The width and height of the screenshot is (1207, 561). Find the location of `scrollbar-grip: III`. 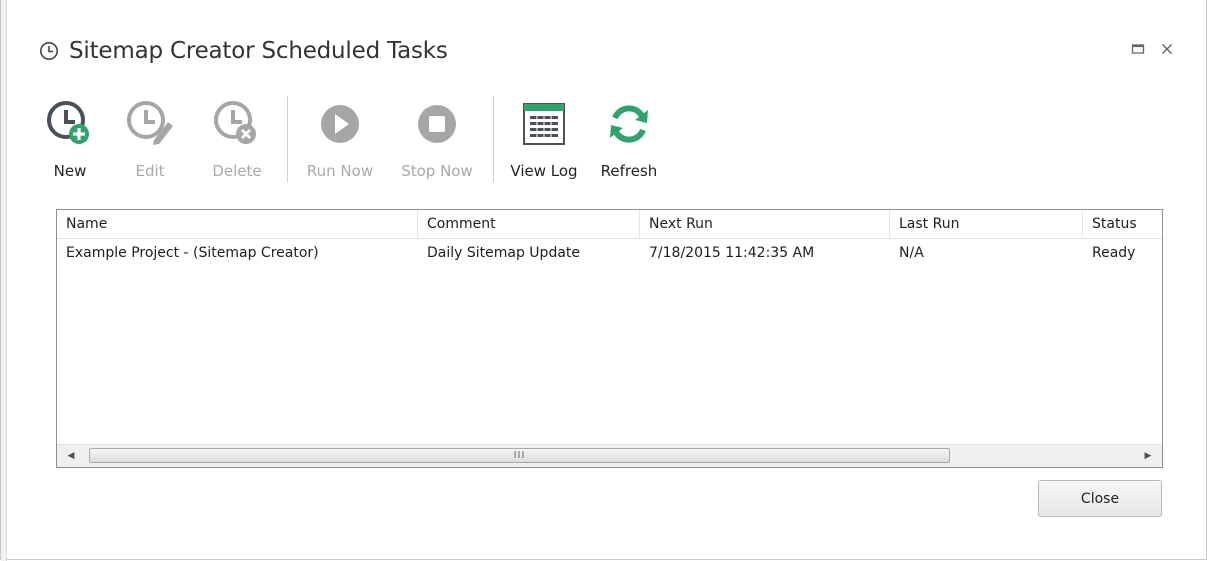

scrollbar-grip: III is located at coordinates (519, 455).